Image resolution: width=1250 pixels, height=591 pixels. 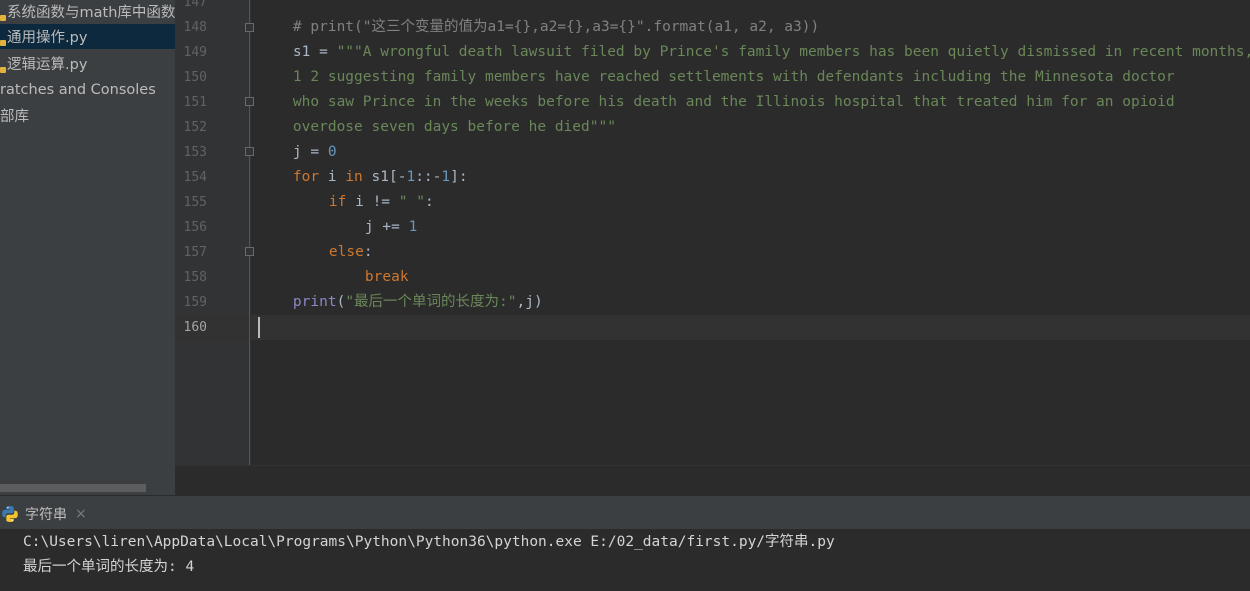 What do you see at coordinates (195, 227) in the screenshot?
I see `line-number: 156` at bounding box center [195, 227].